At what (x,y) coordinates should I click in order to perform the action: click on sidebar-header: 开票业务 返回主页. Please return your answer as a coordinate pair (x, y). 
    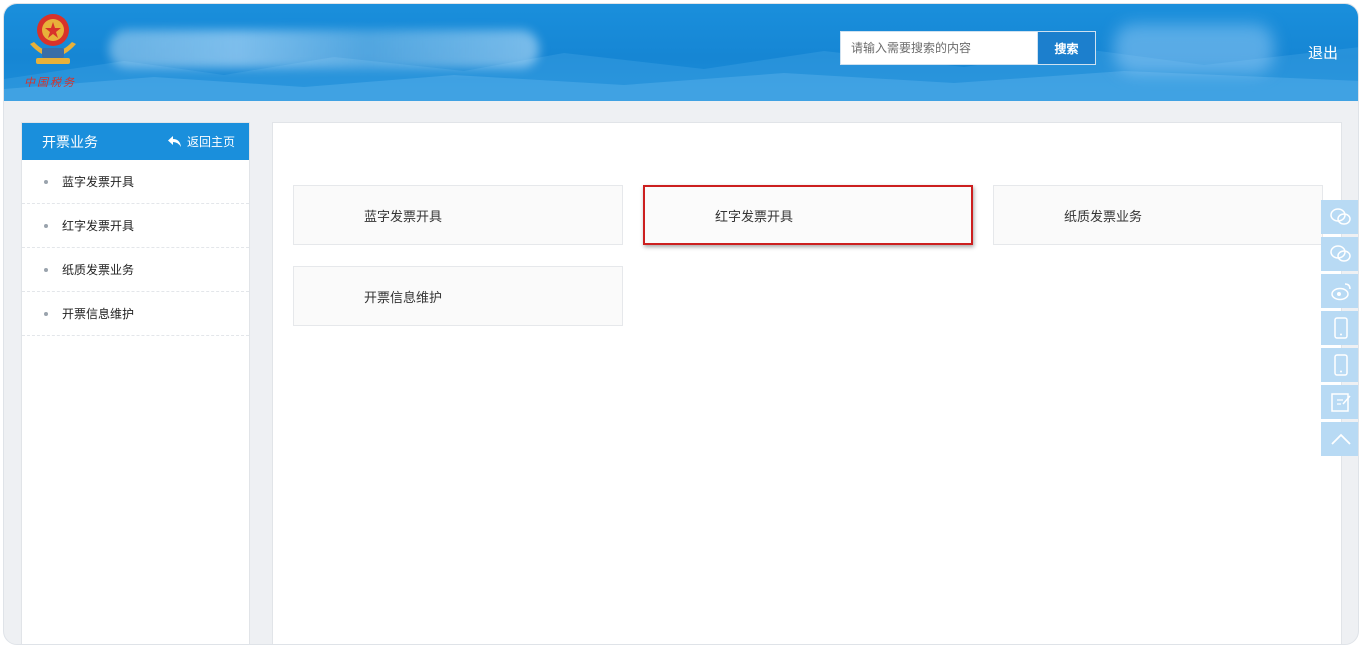
    Looking at the image, I should click on (135, 141).